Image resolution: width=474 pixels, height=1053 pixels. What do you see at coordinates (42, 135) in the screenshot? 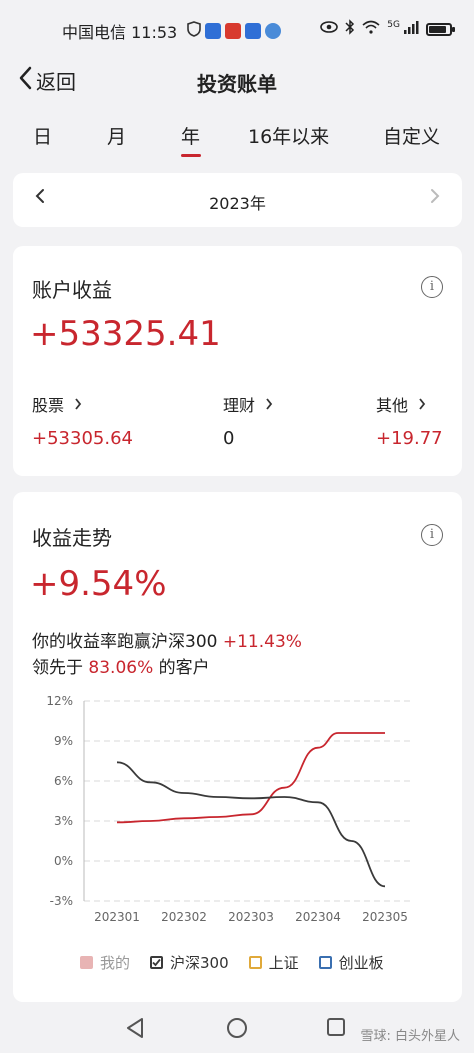
I see `tab-day: 日` at bounding box center [42, 135].